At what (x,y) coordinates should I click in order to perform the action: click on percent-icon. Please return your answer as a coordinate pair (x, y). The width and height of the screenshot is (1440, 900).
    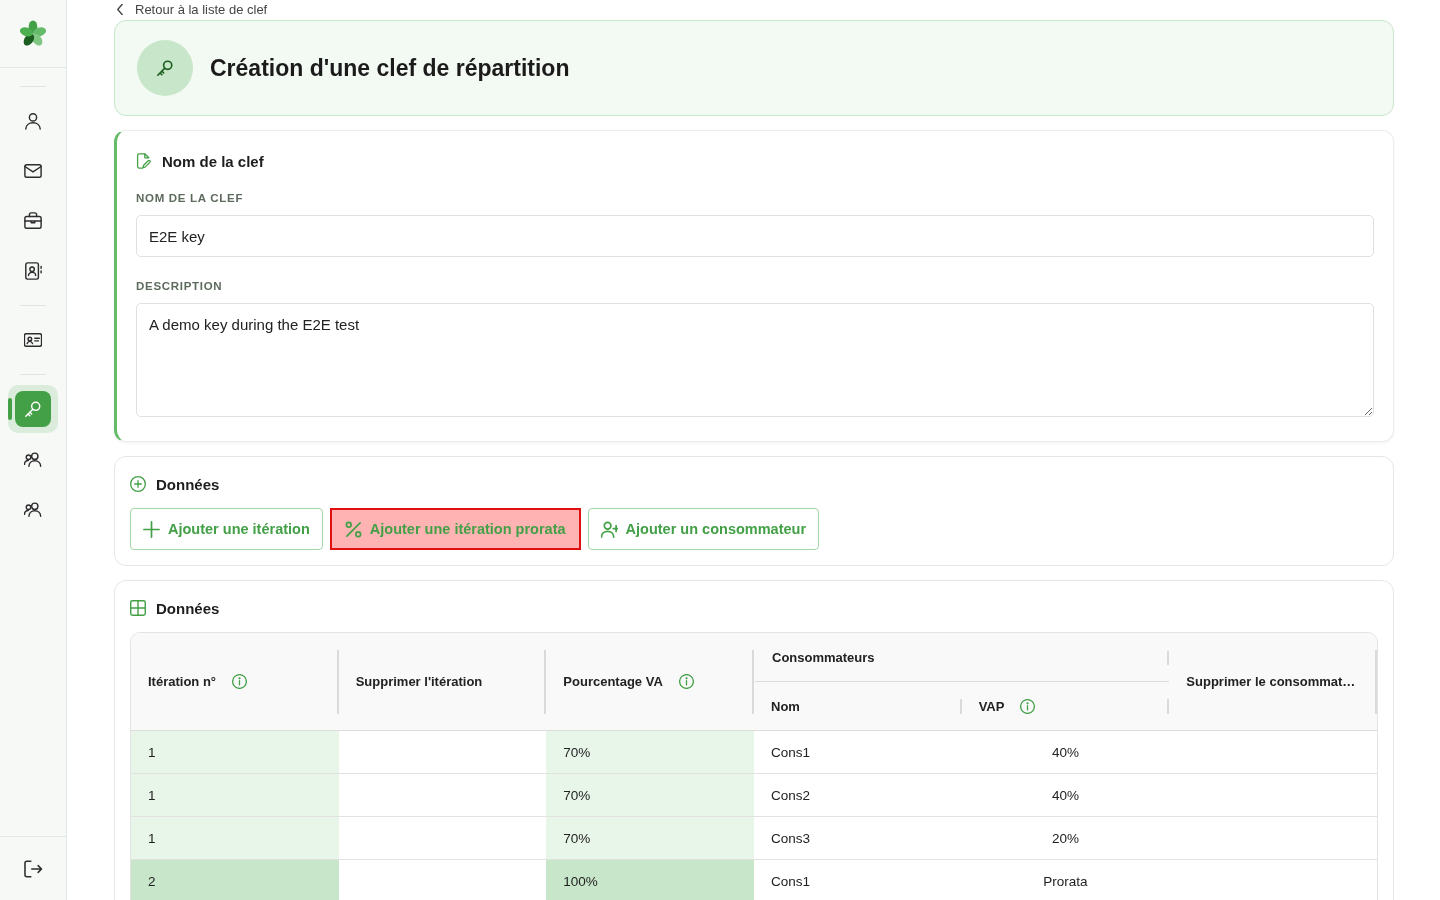
    Looking at the image, I should click on (353, 529).